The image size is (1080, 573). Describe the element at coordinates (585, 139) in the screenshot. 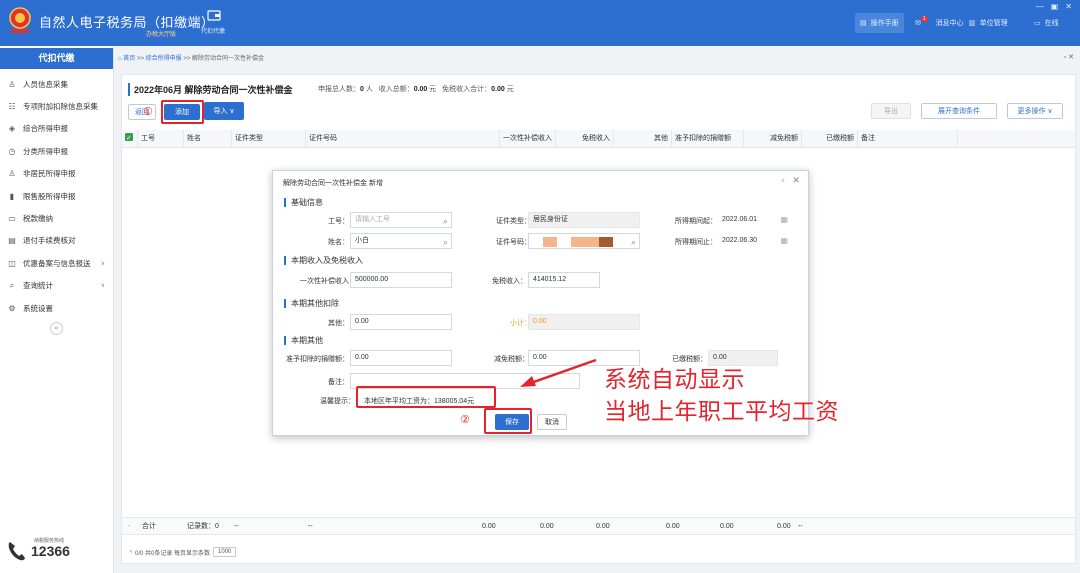

I see `col-taxfree: 免税收入` at that location.